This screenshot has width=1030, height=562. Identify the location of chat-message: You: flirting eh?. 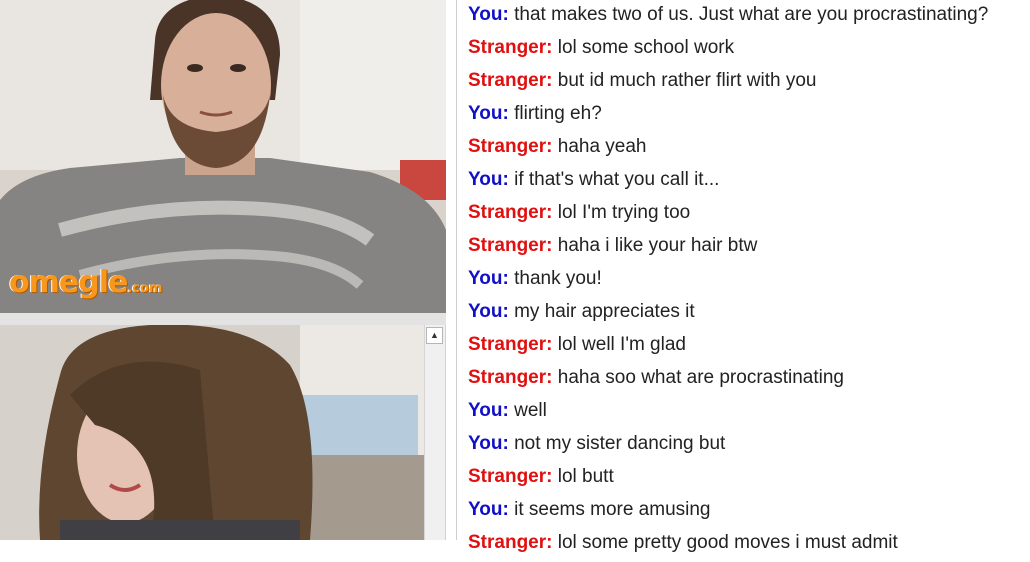
(748, 116).